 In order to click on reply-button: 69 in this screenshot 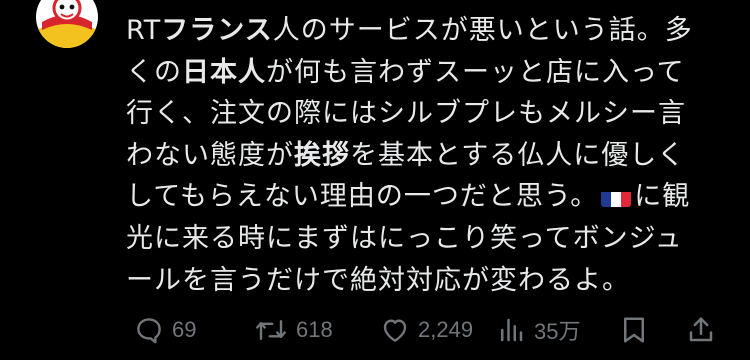, I will do `click(165, 330)`.